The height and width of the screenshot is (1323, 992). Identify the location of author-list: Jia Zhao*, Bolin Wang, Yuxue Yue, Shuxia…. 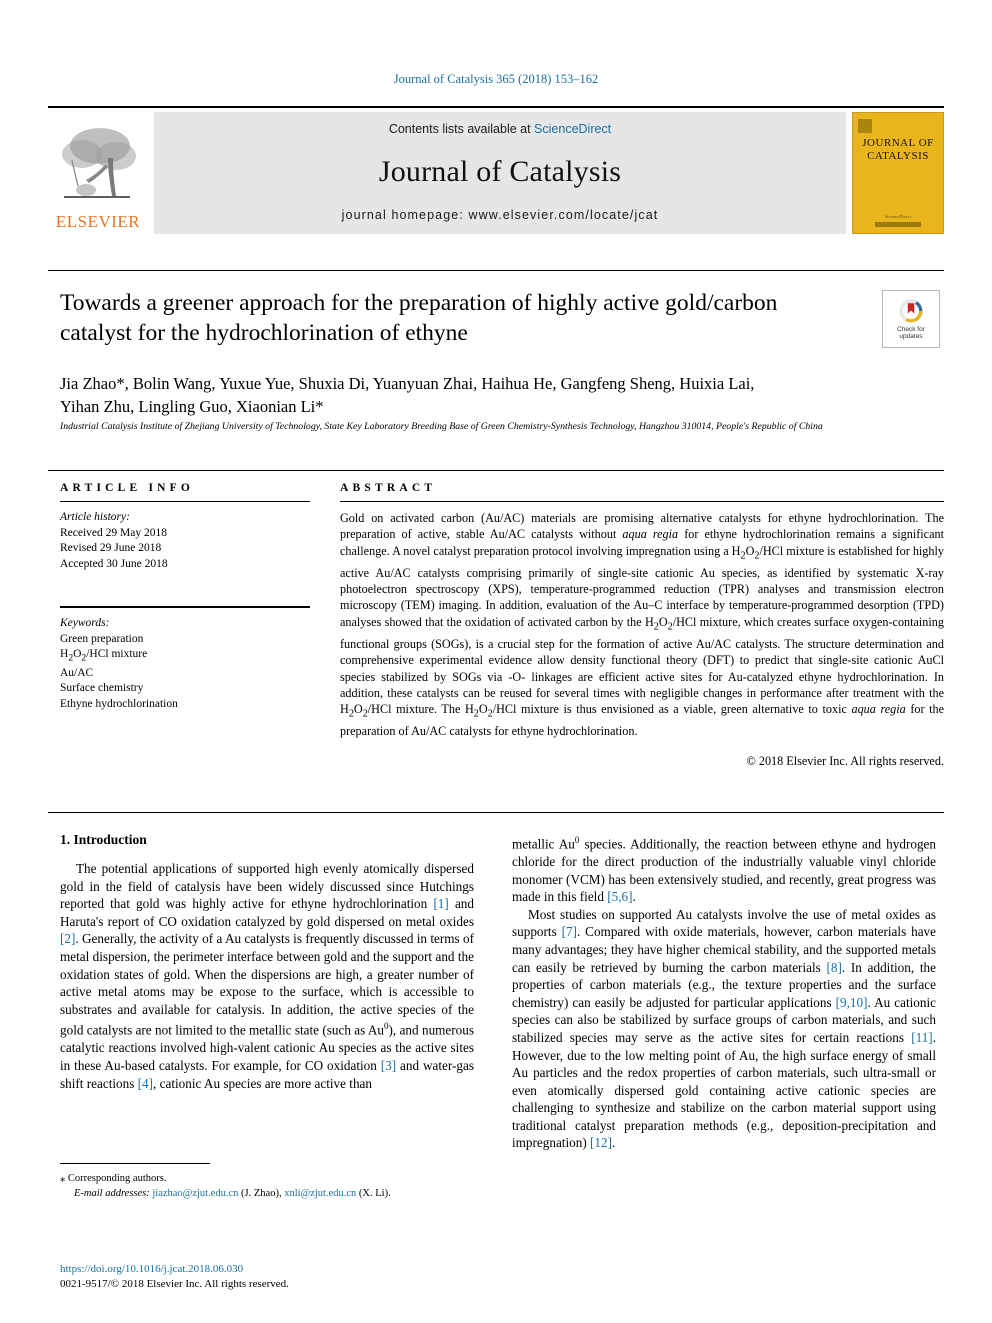
(460, 395).